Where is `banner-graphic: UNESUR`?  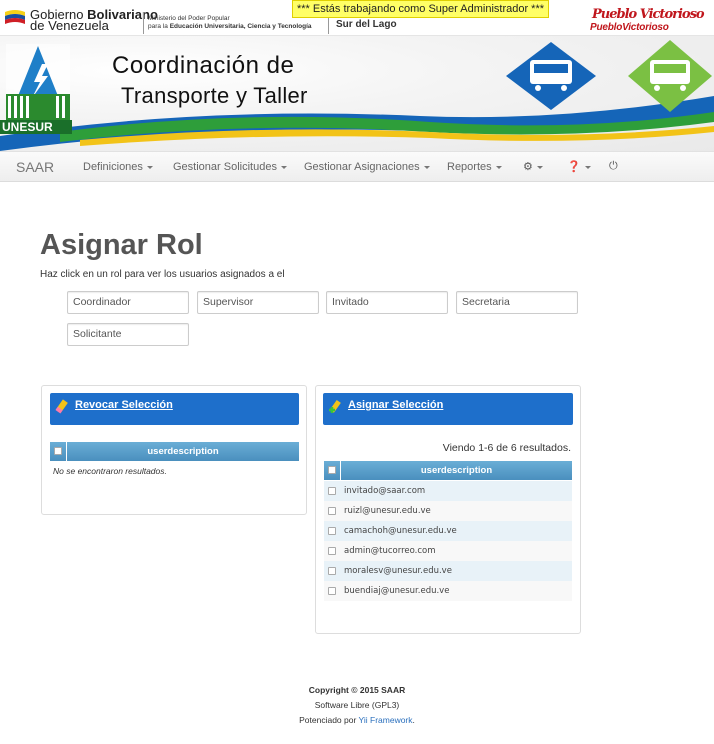 banner-graphic: UNESUR is located at coordinates (357, 95).